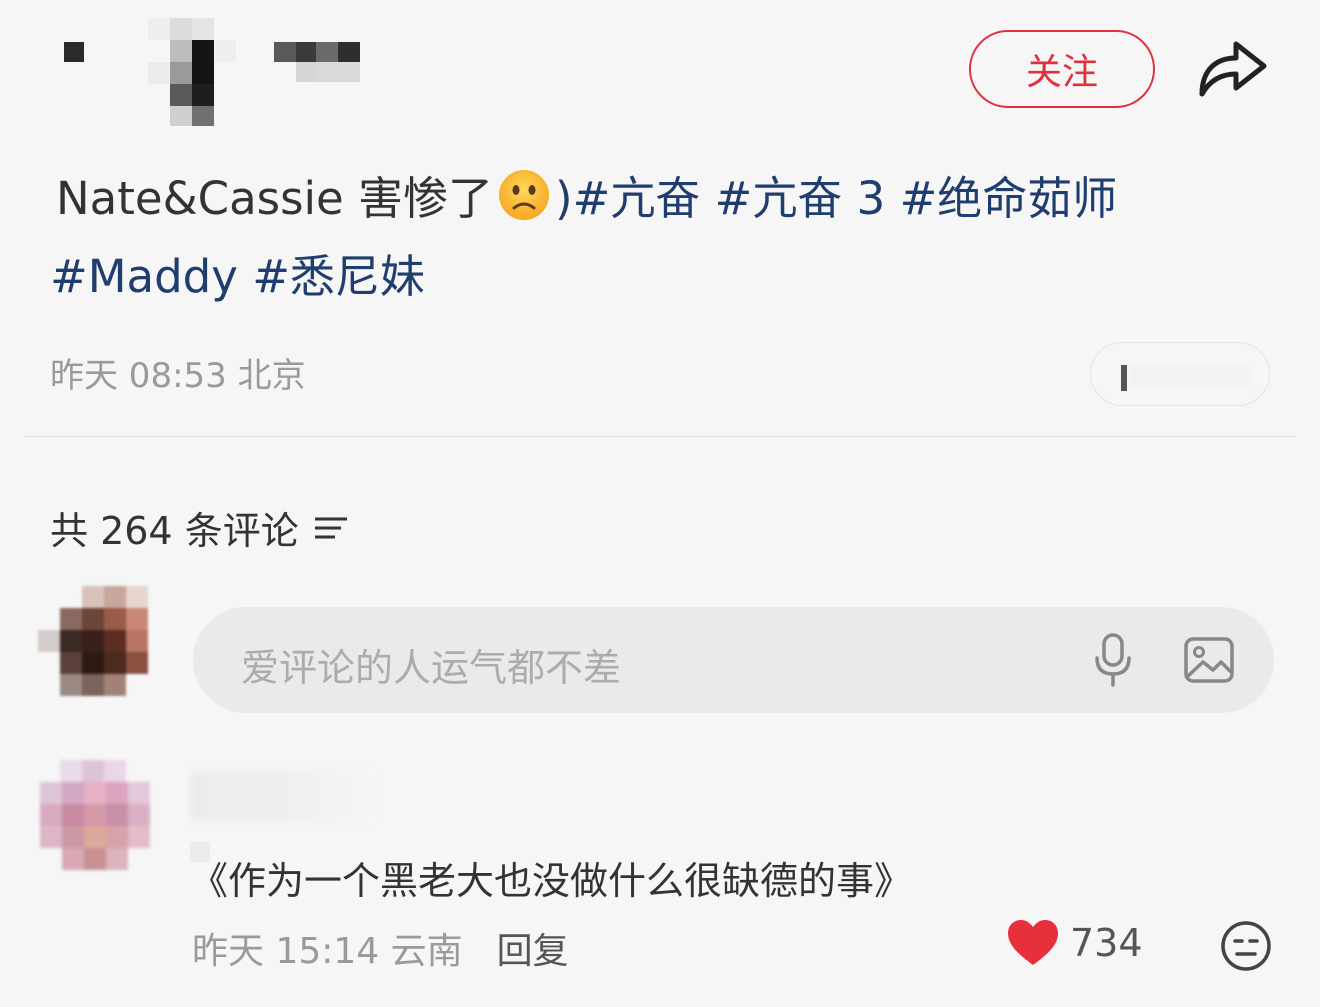  Describe the element at coordinates (1106, 943) in the screenshot. I see `like-count: 734` at that location.